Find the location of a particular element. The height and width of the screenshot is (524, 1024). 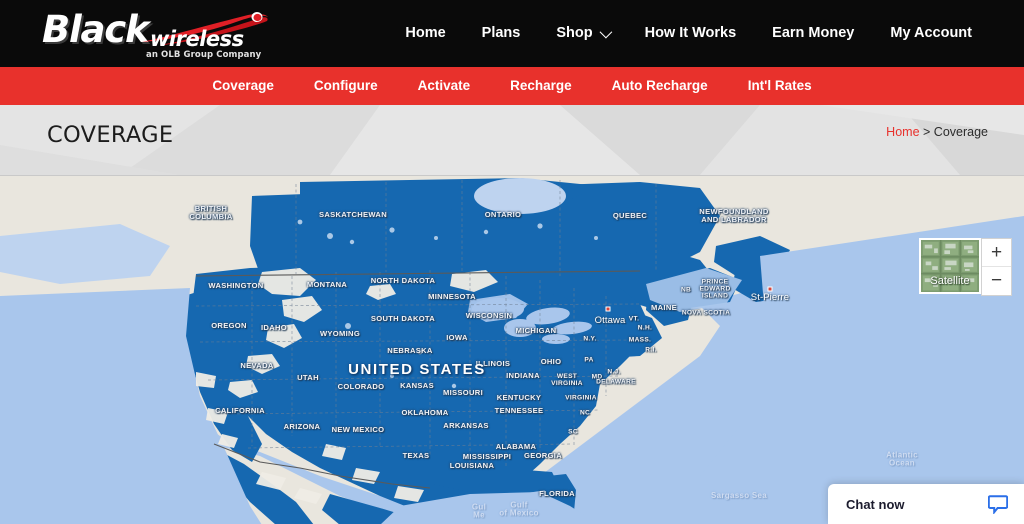

logo-text-black: Black is located at coordinates (96, 29).